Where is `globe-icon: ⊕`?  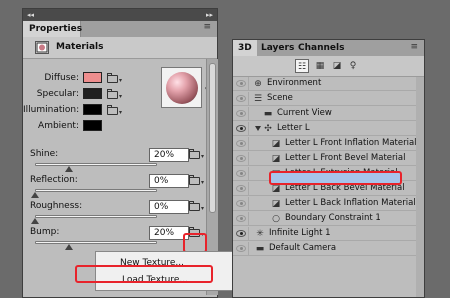
globe-icon: ⊕ is located at coordinates (258, 84).